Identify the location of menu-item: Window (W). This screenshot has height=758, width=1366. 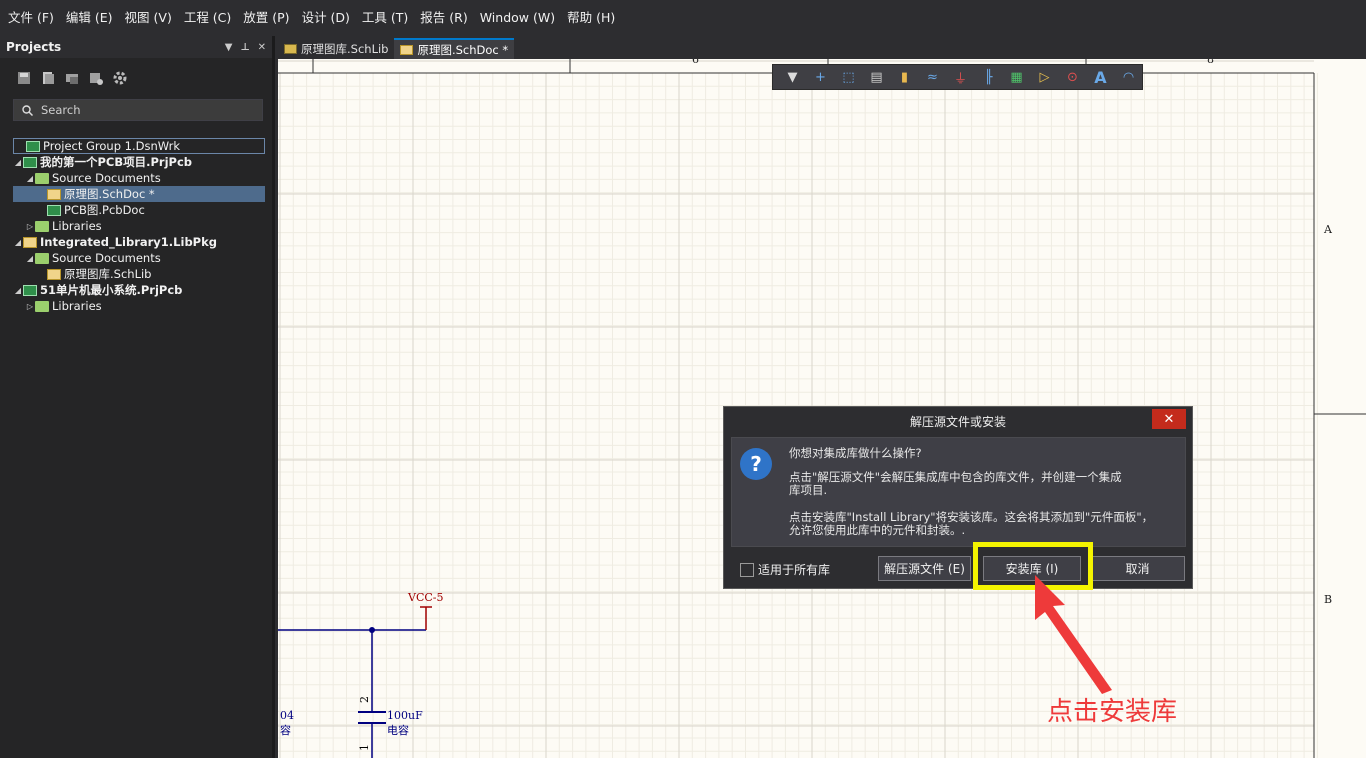
(517, 18).